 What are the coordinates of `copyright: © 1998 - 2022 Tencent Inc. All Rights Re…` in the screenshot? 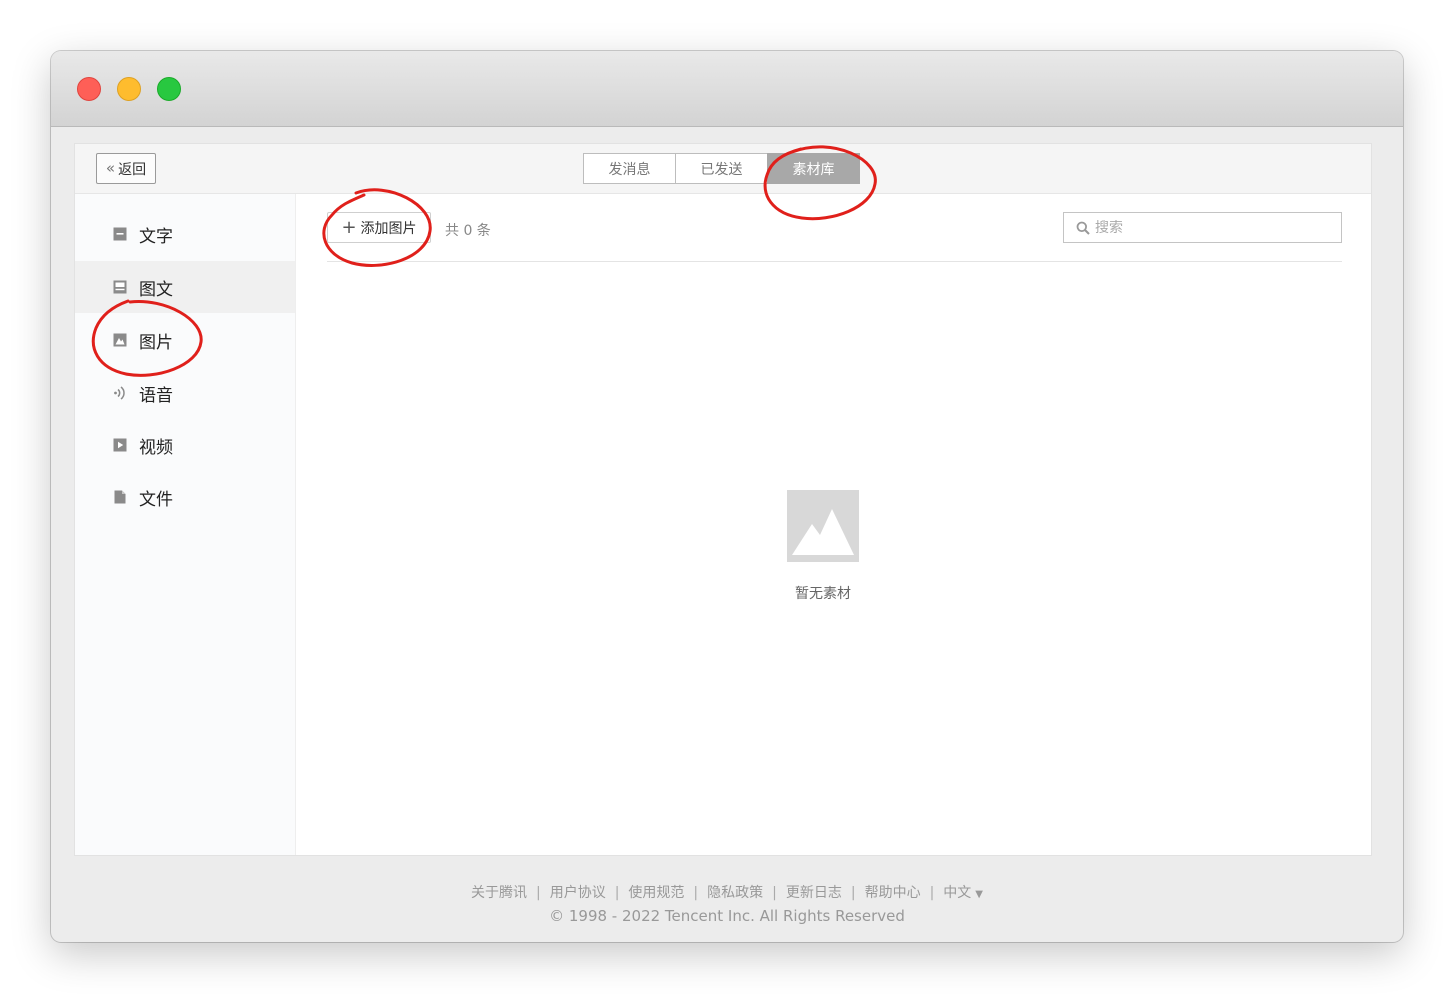 It's located at (727, 916).